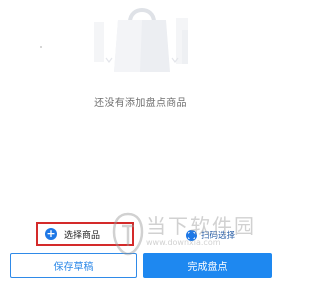  I want to click on empty-state-message: 还没有添加盘点商品, so click(140, 103).